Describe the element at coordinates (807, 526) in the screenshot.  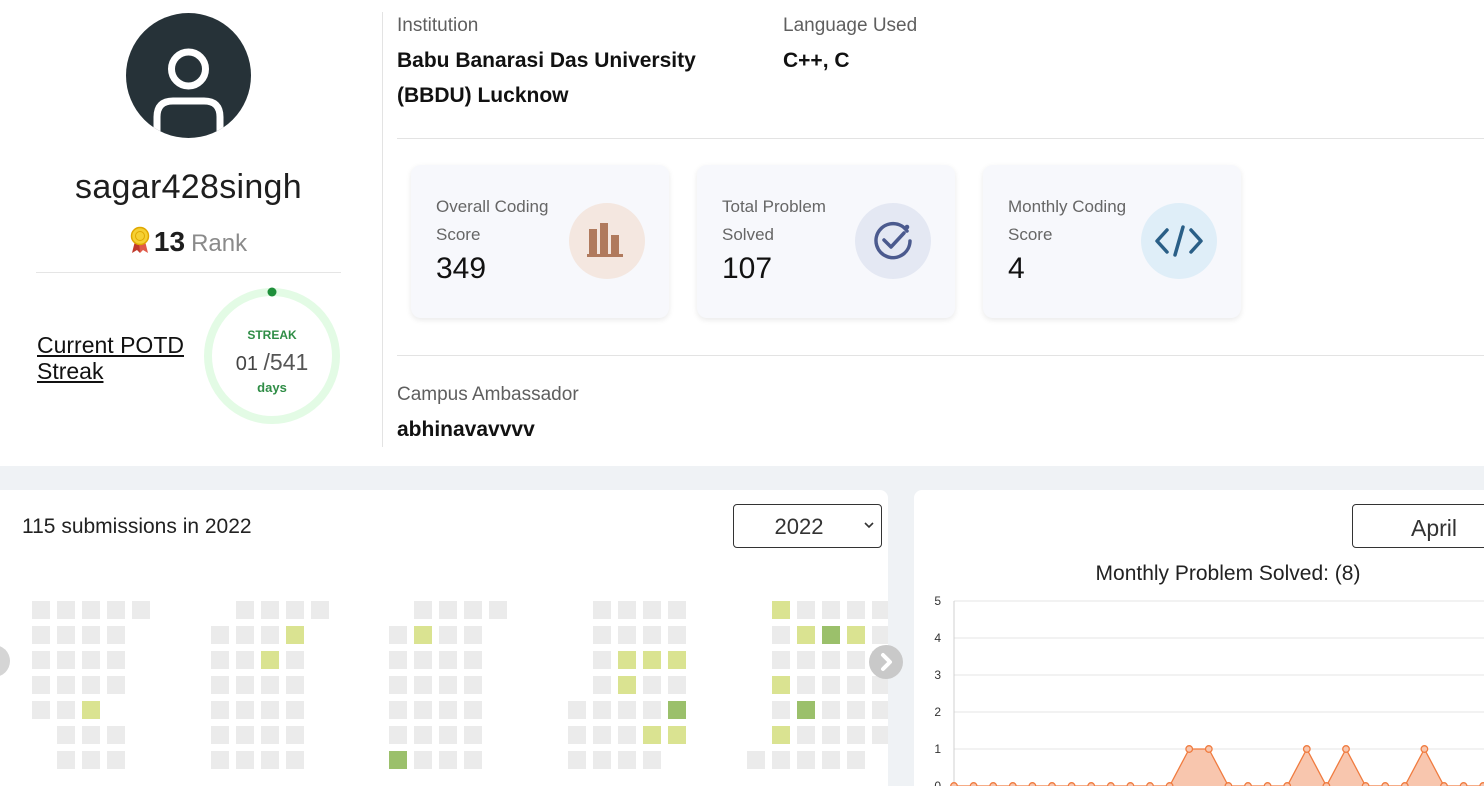
I see `year-select: 2022` at that location.